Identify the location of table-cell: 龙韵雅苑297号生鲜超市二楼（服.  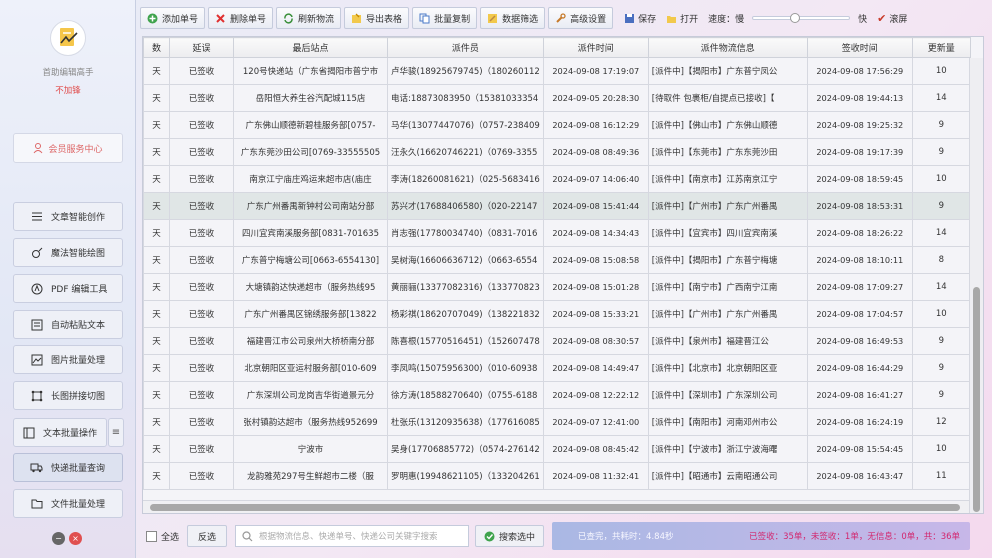
(310, 476).